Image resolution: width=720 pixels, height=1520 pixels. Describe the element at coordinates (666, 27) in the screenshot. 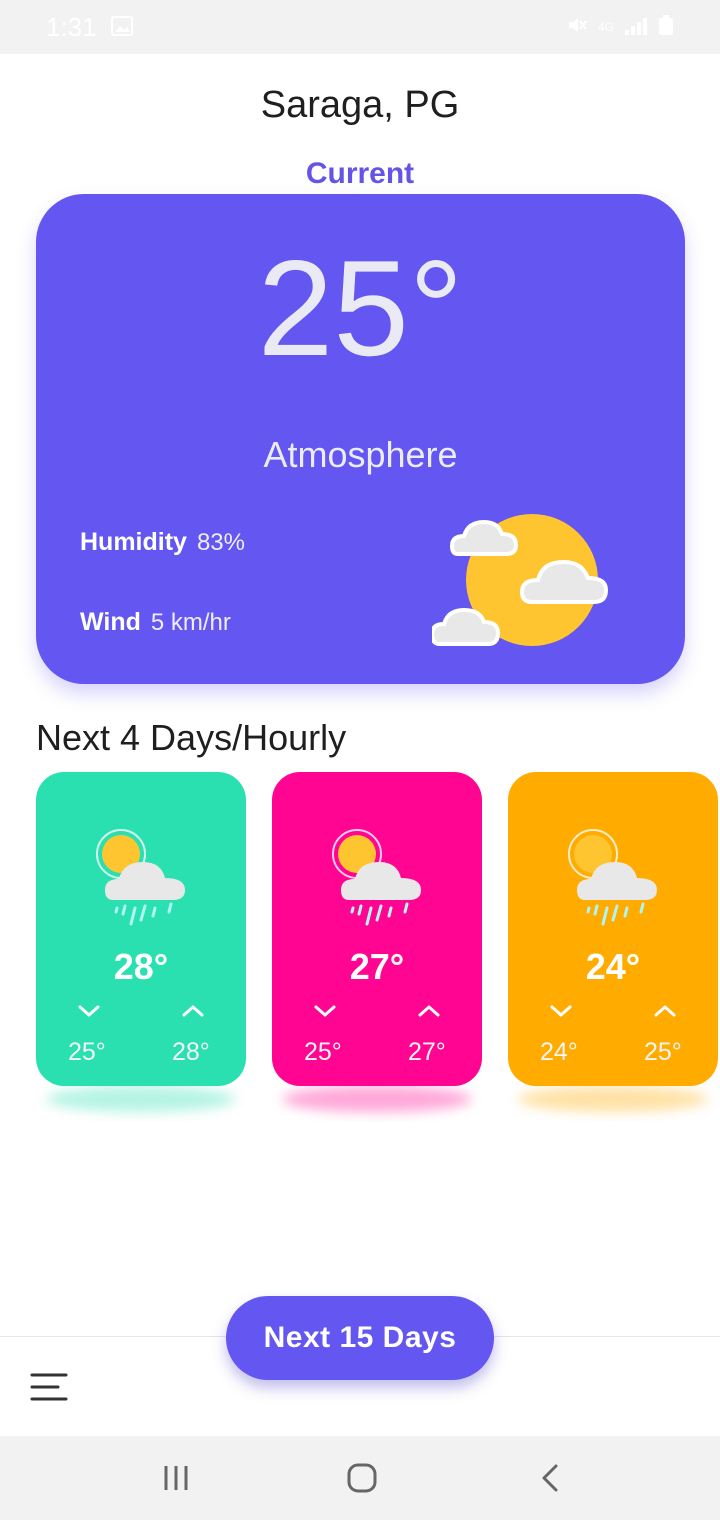

I see `battery-icon` at that location.